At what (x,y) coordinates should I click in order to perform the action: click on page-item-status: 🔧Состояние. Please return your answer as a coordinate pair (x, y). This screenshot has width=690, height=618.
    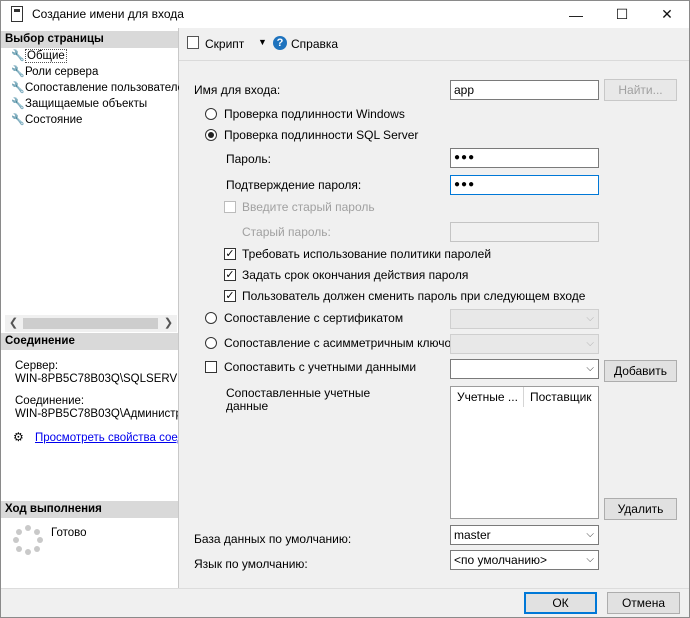
    Looking at the image, I should click on (46, 120).